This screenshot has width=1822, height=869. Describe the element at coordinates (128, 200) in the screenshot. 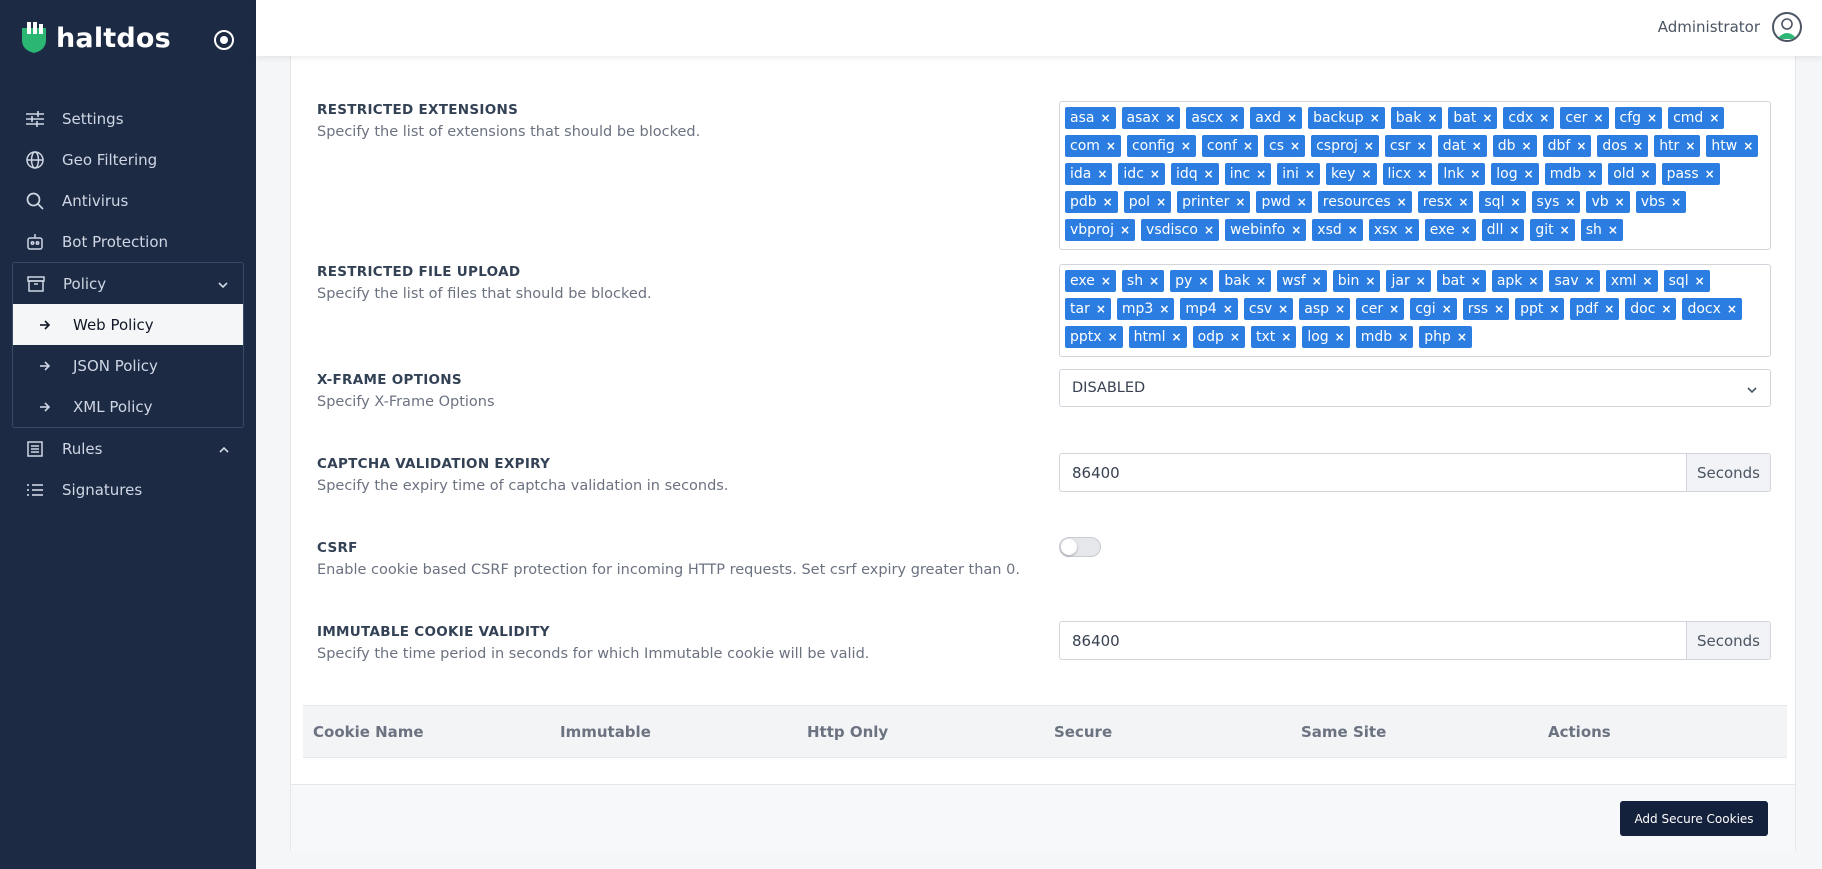

I see `sidebar-item-antivirus: Antivirus` at that location.